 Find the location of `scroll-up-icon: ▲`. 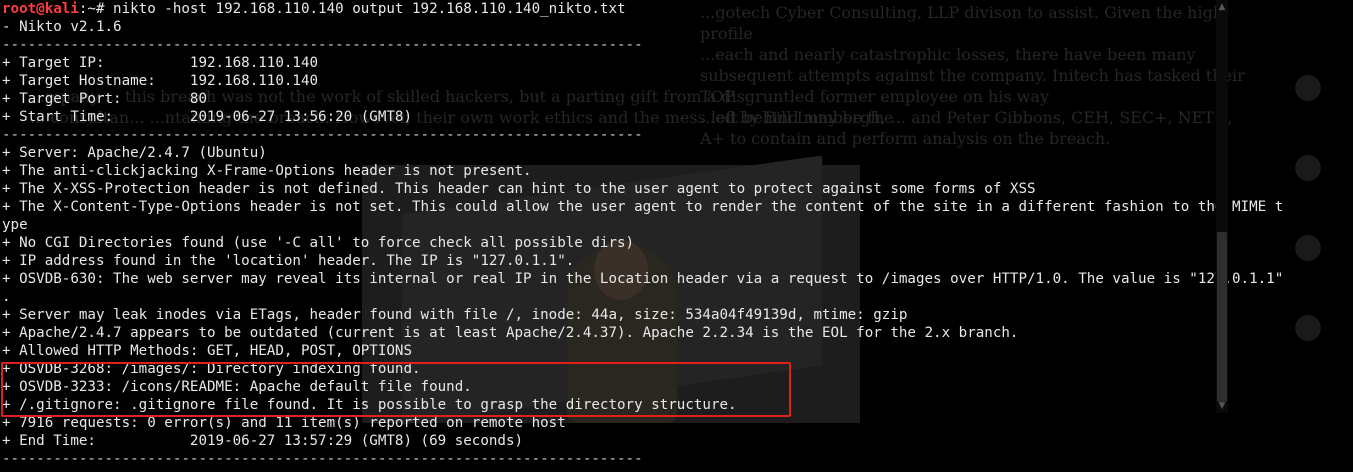

scroll-up-icon: ▲ is located at coordinates (1222, 7).